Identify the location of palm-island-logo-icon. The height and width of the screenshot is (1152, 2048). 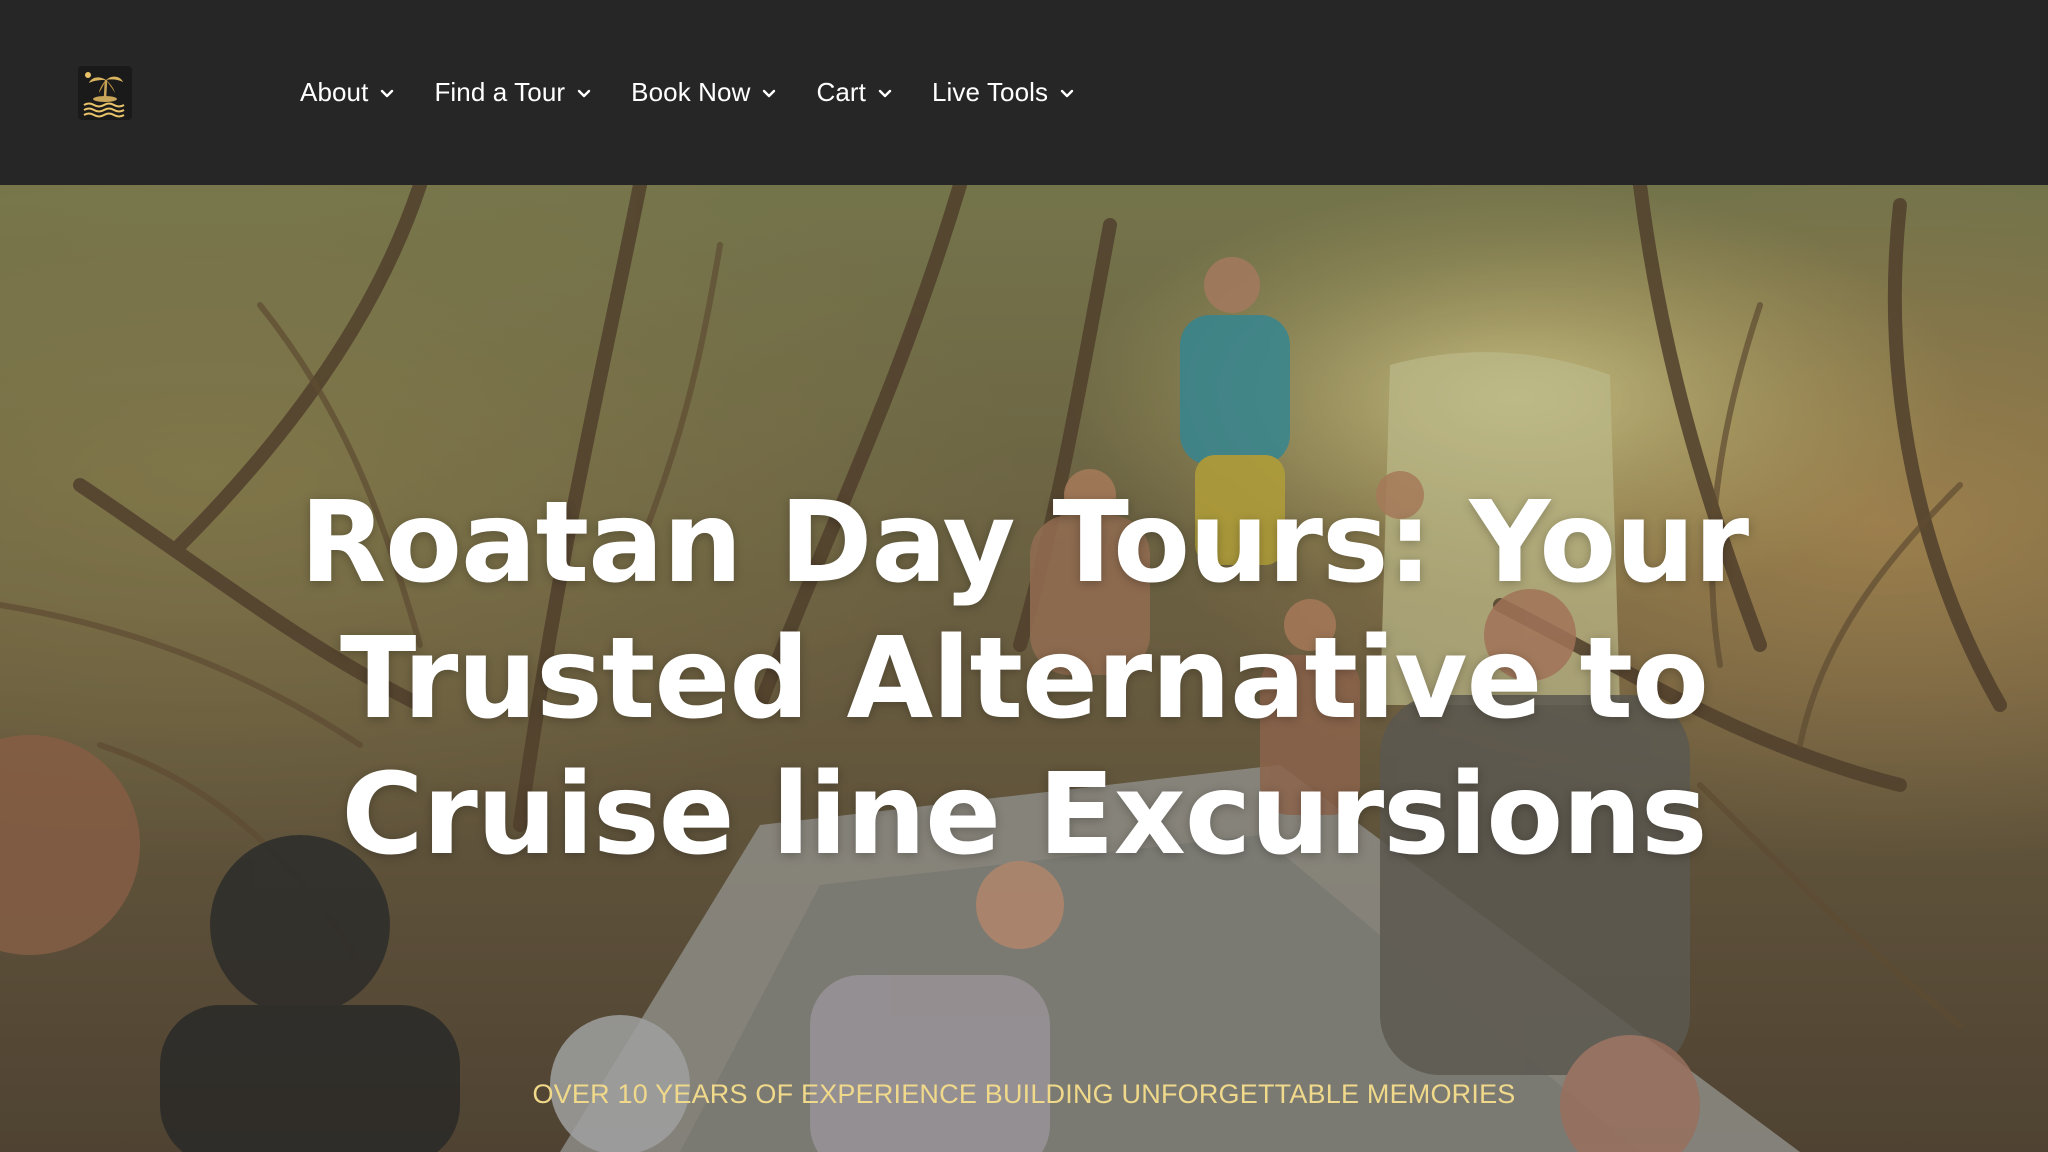
(105, 93).